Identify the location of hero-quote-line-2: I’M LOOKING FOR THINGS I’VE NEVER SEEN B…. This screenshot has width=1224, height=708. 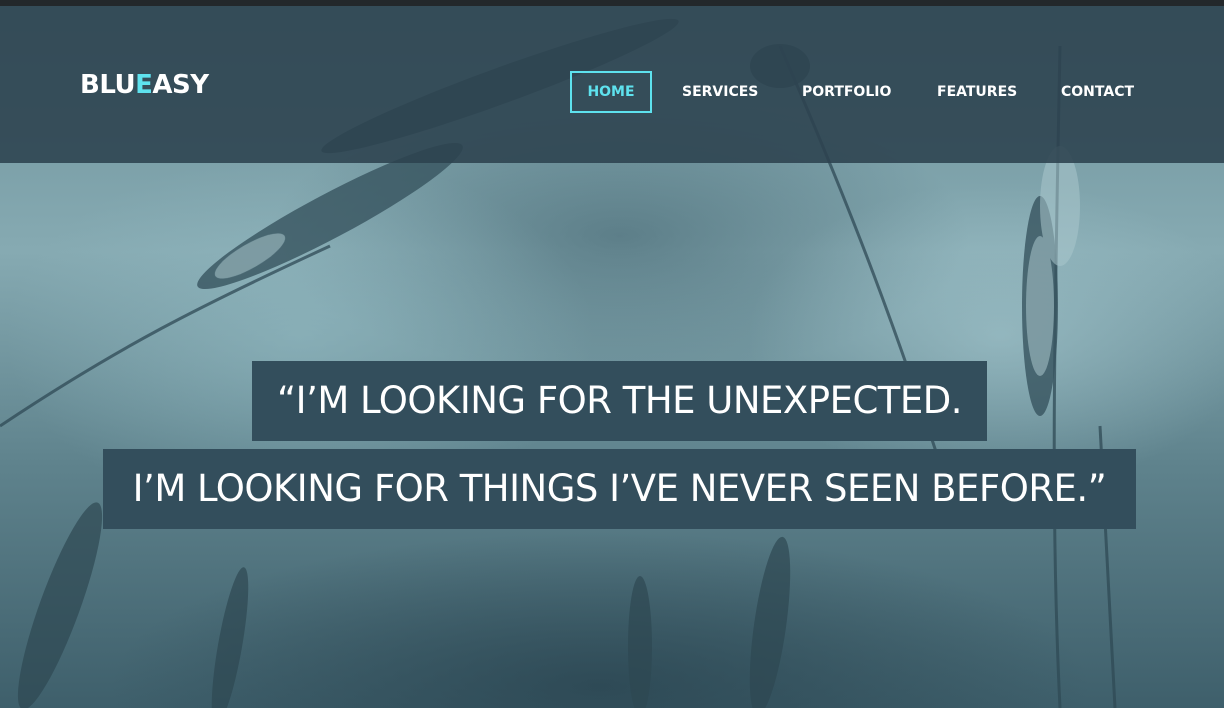
(619, 489).